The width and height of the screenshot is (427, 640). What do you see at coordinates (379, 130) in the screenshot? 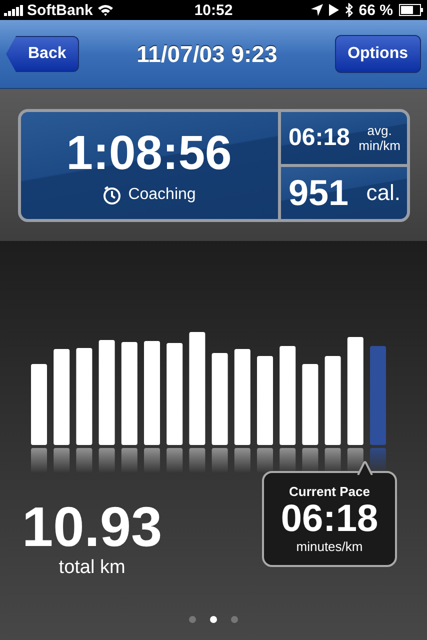
I see `avg-label: avg.` at bounding box center [379, 130].